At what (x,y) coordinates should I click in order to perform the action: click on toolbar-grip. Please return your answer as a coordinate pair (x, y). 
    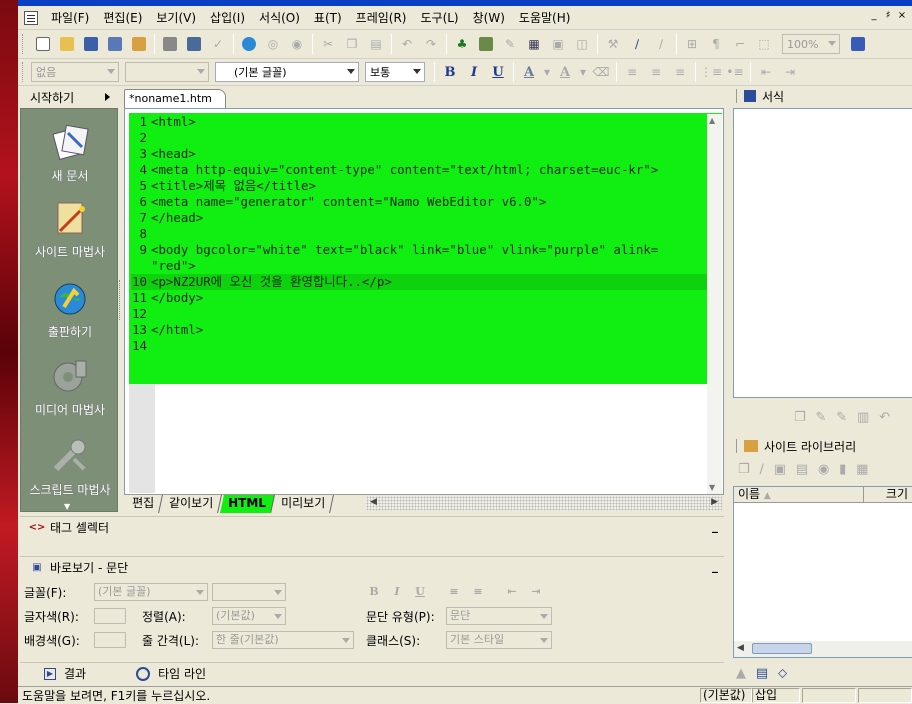
    Looking at the image, I should click on (23, 44).